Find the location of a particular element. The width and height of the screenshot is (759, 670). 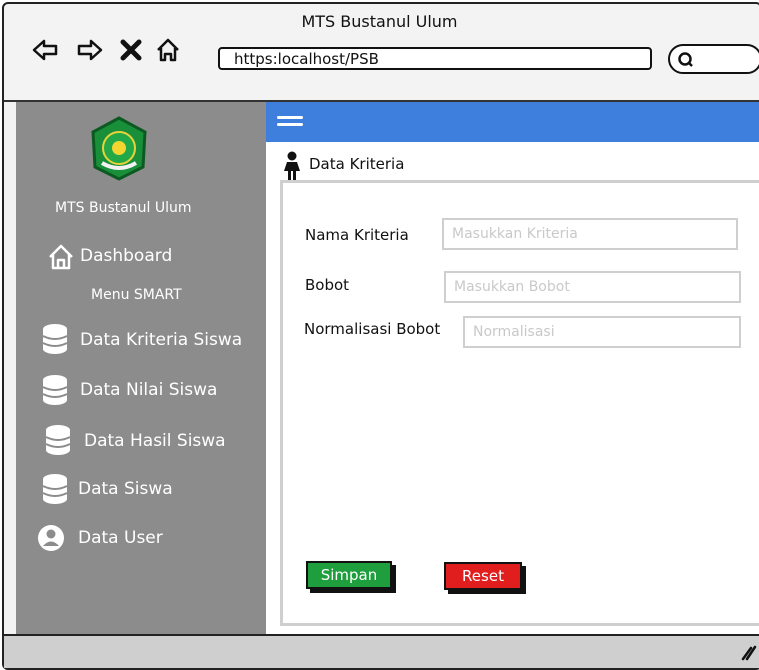

bobot-input is located at coordinates (592, 287).